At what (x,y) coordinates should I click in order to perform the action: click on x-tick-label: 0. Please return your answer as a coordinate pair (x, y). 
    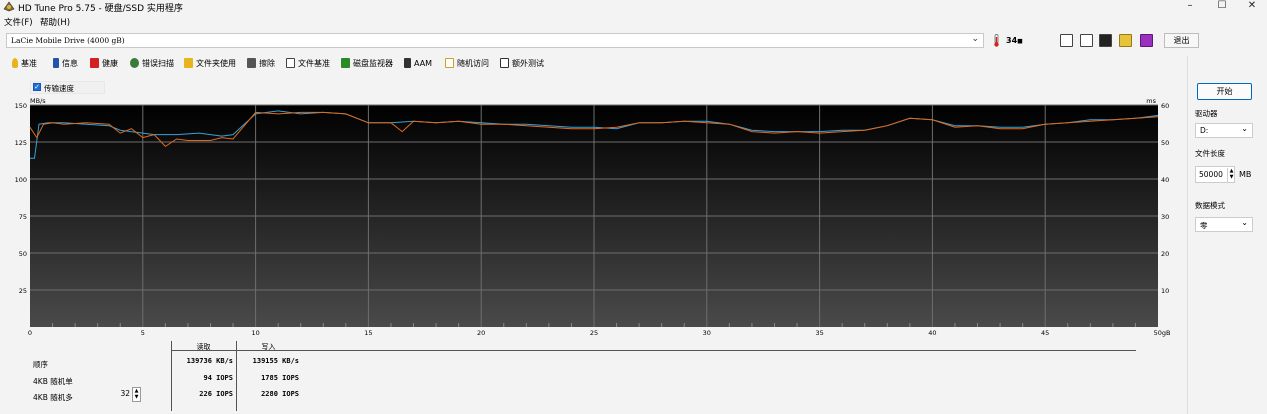
    Looking at the image, I should click on (30, 333).